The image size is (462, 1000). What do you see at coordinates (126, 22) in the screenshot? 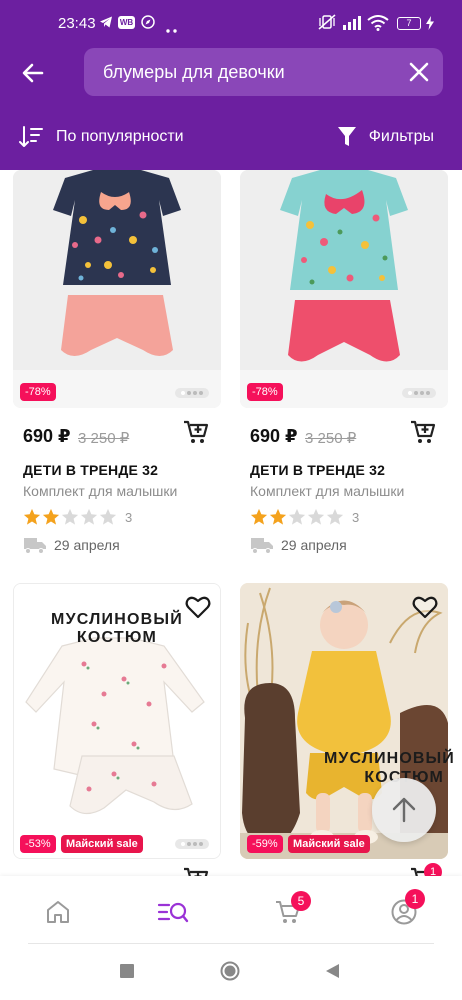
I see `wb-notification-icon: WB` at bounding box center [126, 22].